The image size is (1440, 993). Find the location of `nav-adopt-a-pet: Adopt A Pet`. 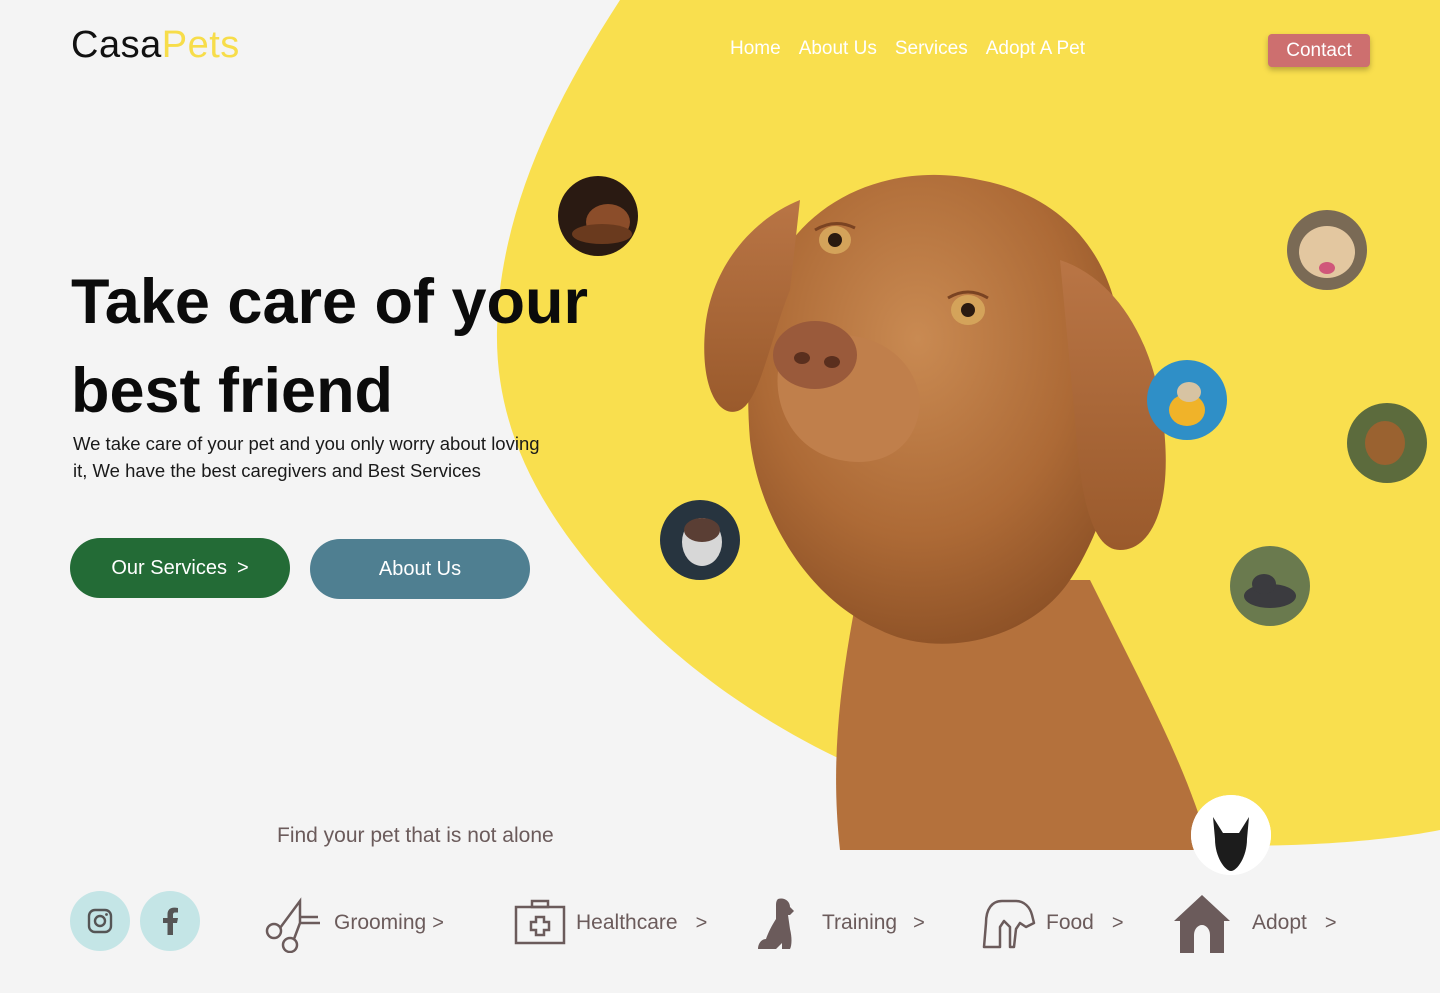

nav-adopt-a-pet: Adopt A Pet is located at coordinates (1035, 49).